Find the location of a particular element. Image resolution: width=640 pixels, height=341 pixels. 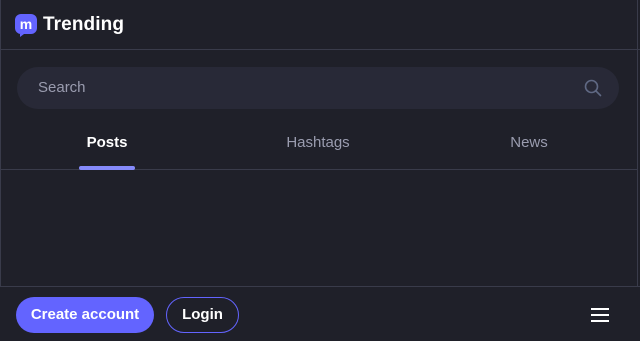

logo-letter: m is located at coordinates (26, 24).